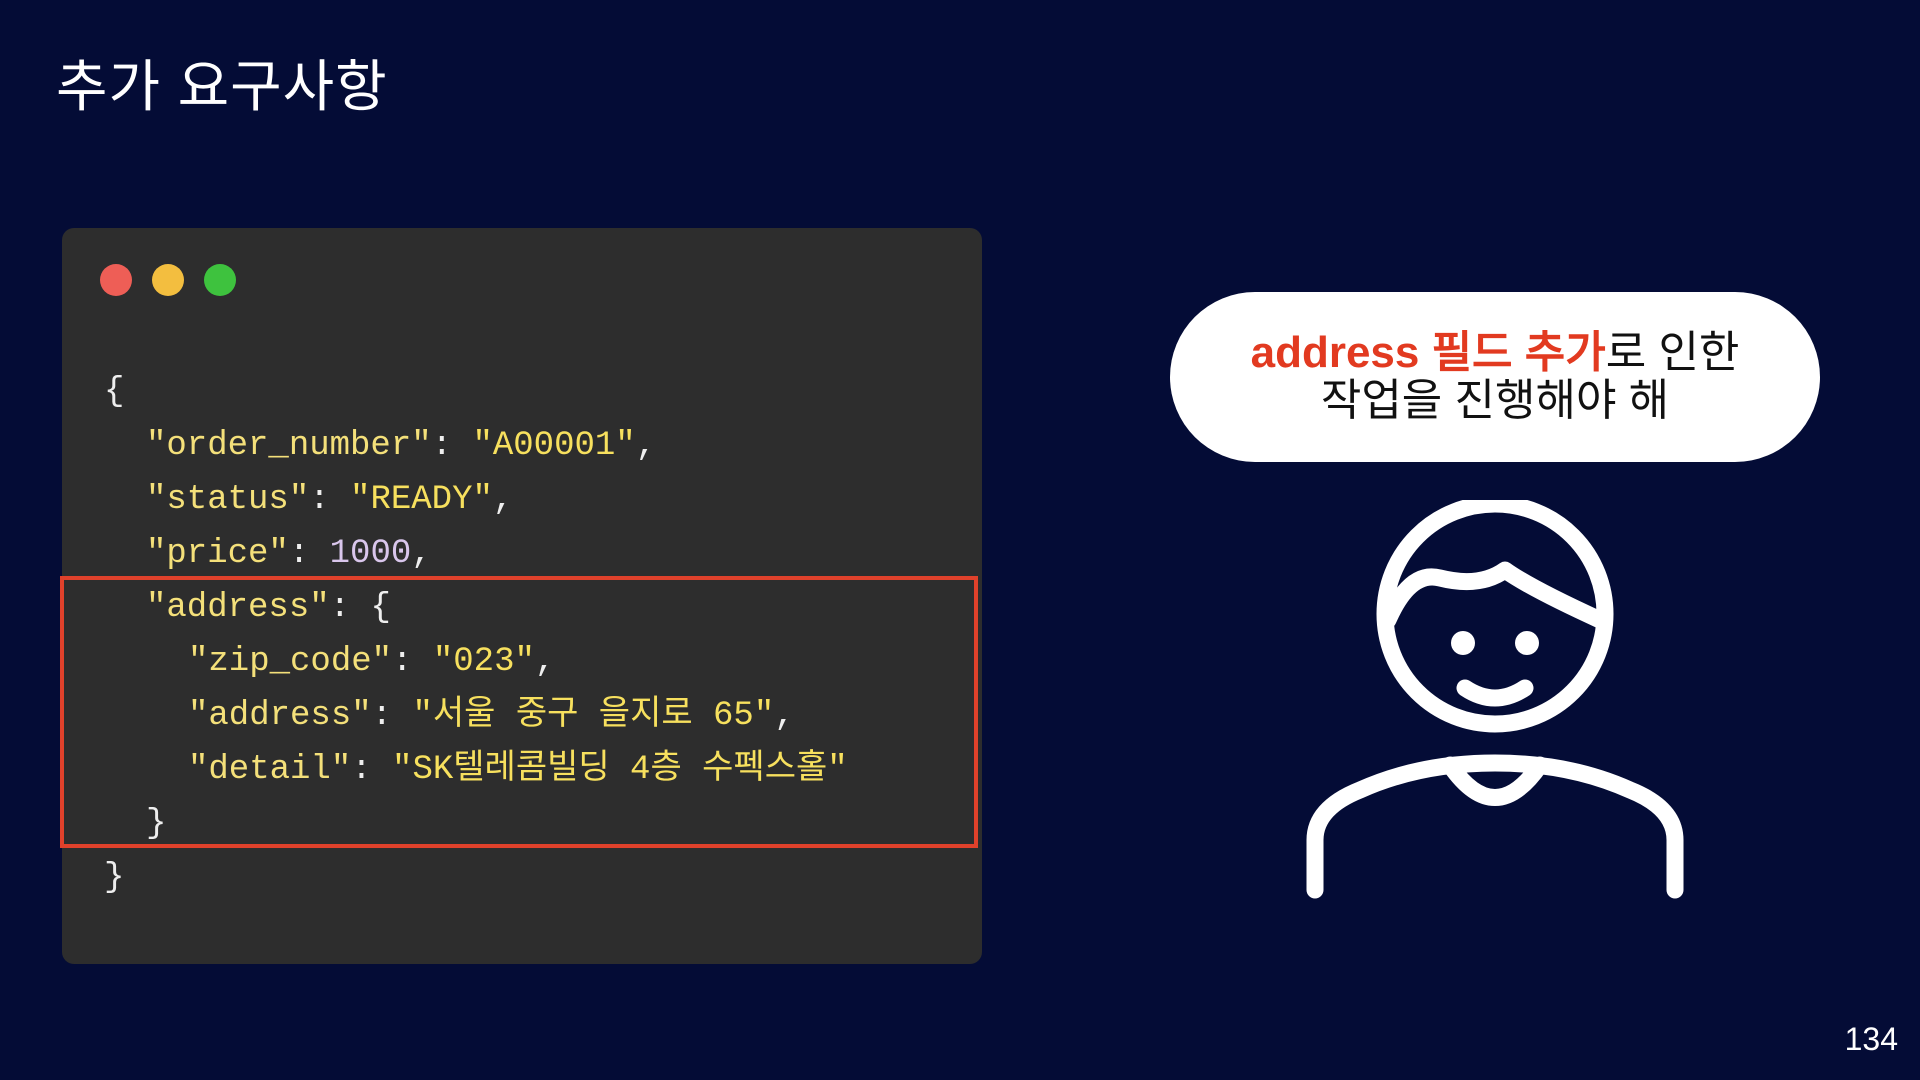 The height and width of the screenshot is (1080, 1920). I want to click on code-token: "READY", so click(421, 500).